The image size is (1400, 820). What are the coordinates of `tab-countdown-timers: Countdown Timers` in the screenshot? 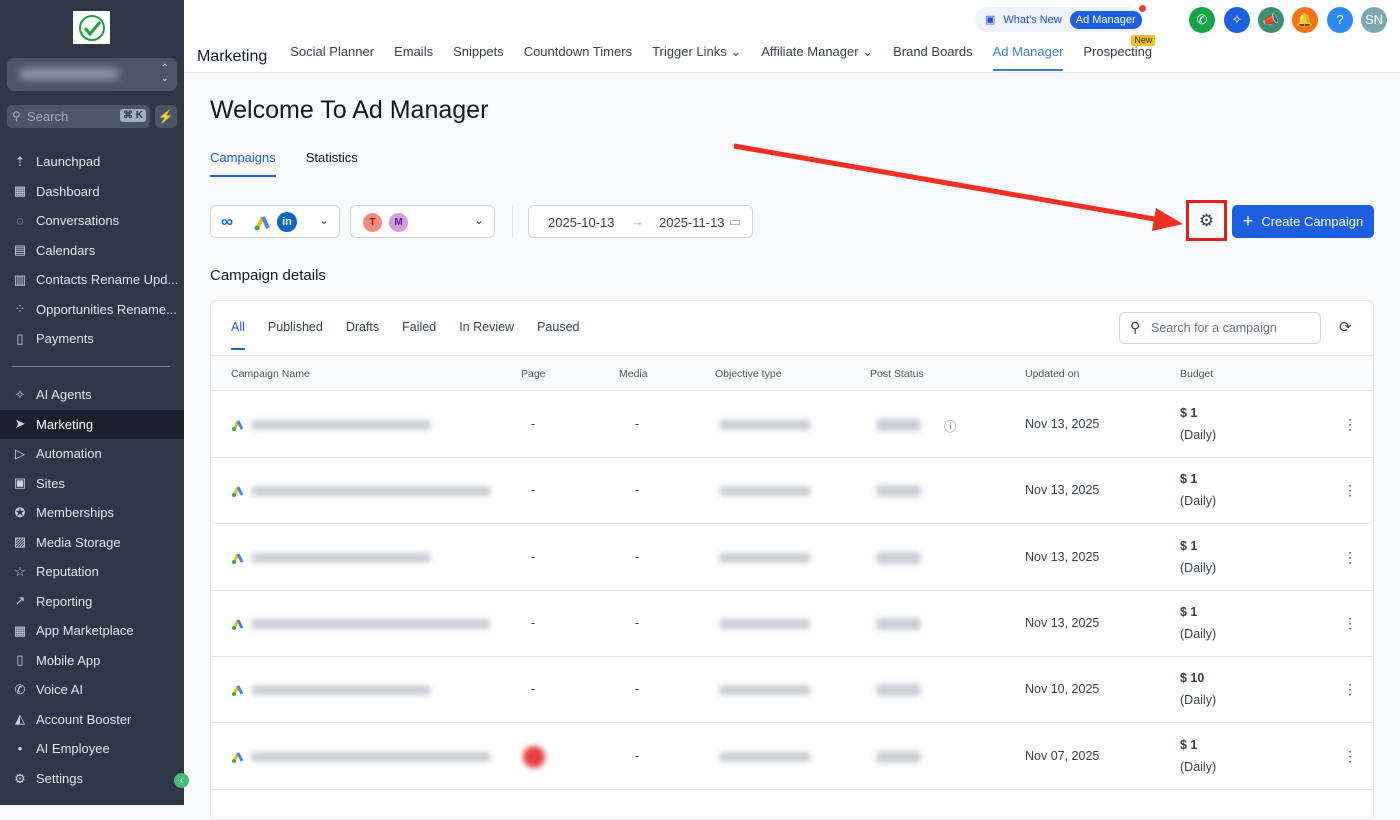 It's located at (578, 57).